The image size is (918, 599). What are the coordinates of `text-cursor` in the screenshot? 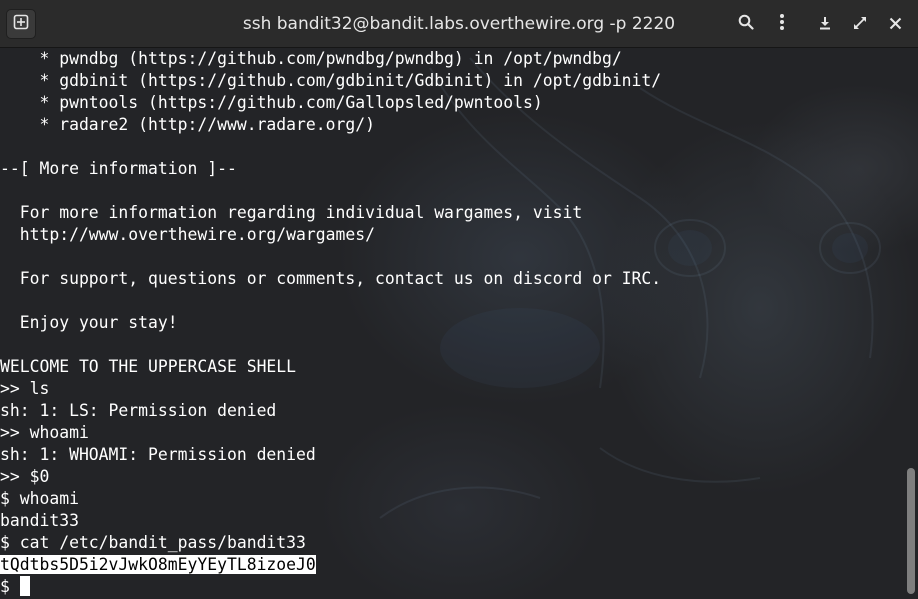 It's located at (24, 586).